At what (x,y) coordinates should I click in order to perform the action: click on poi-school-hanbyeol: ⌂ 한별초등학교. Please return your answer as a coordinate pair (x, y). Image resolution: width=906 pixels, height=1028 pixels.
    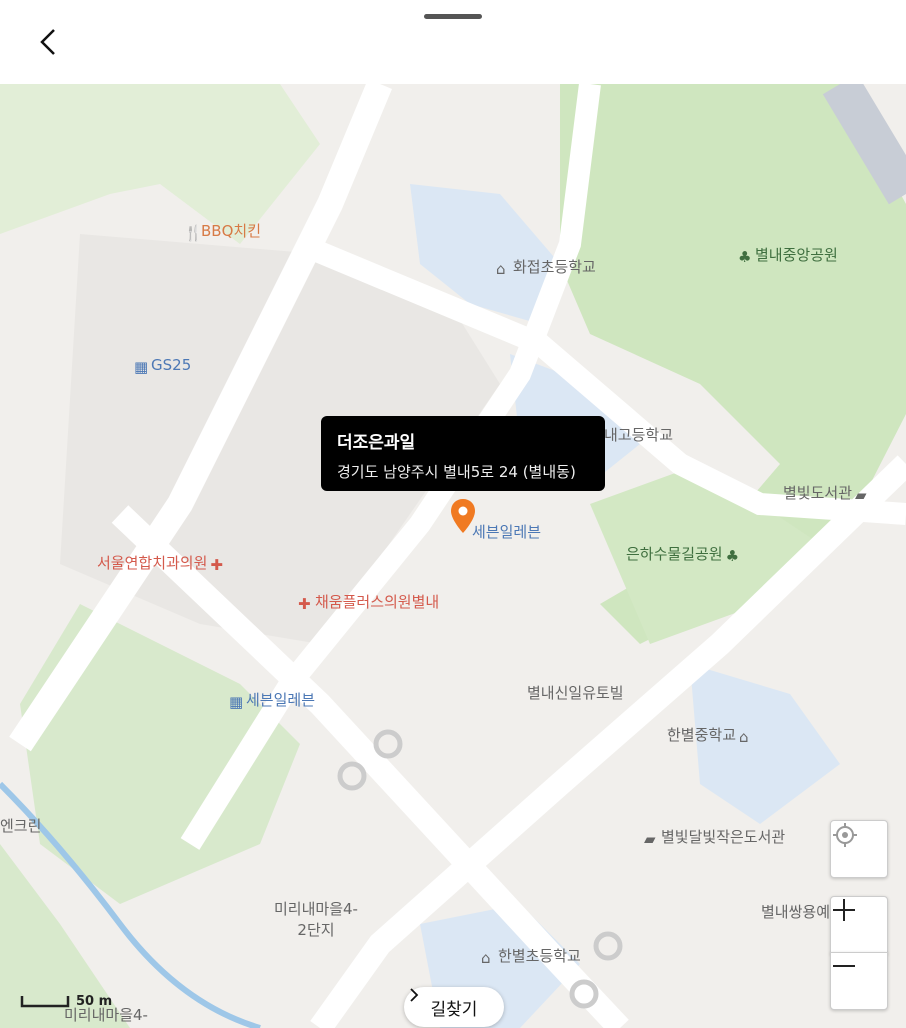
    Looking at the image, I should click on (531, 956).